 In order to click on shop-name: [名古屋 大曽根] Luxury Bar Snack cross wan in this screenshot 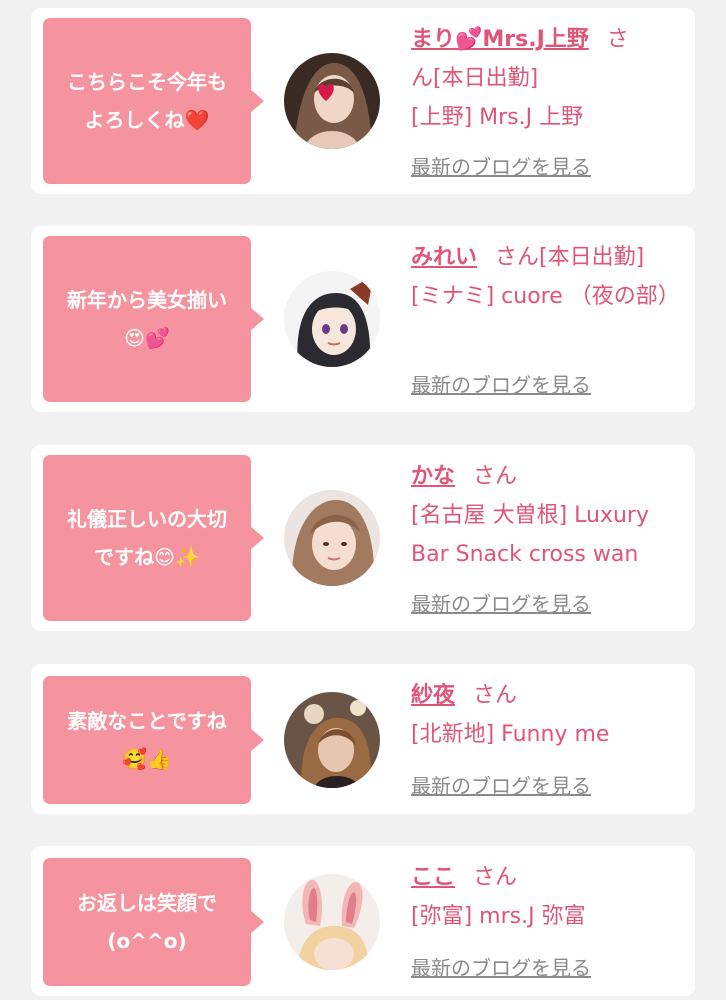, I will do `click(530, 535)`.